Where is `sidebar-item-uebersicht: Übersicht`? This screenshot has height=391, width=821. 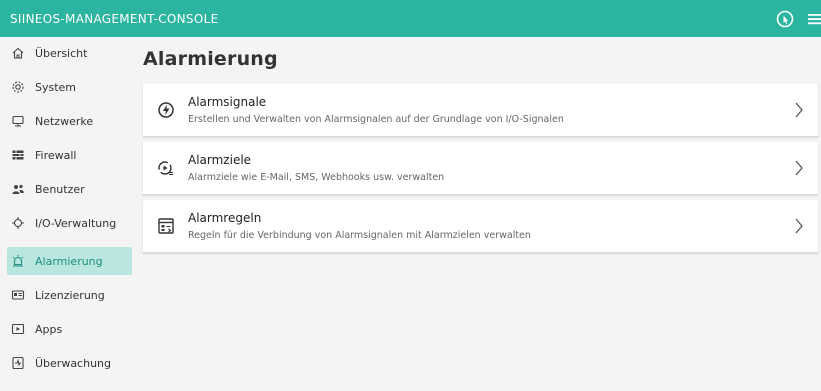
sidebar-item-uebersicht: Übersicht is located at coordinates (69, 53).